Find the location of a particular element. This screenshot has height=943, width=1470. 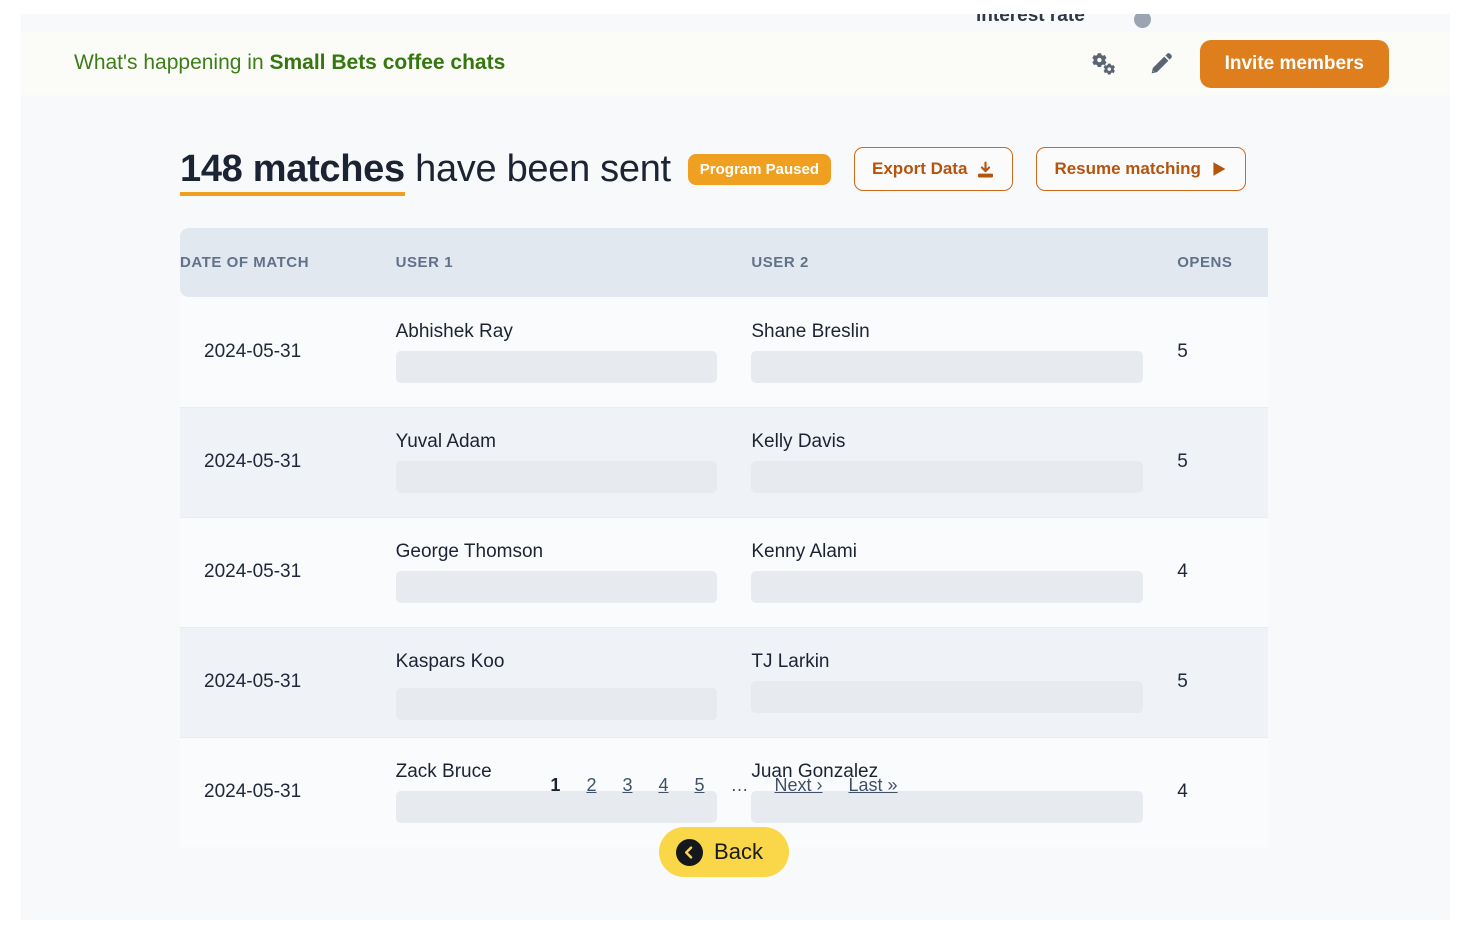

export-data-label: Export Data is located at coordinates (920, 168).